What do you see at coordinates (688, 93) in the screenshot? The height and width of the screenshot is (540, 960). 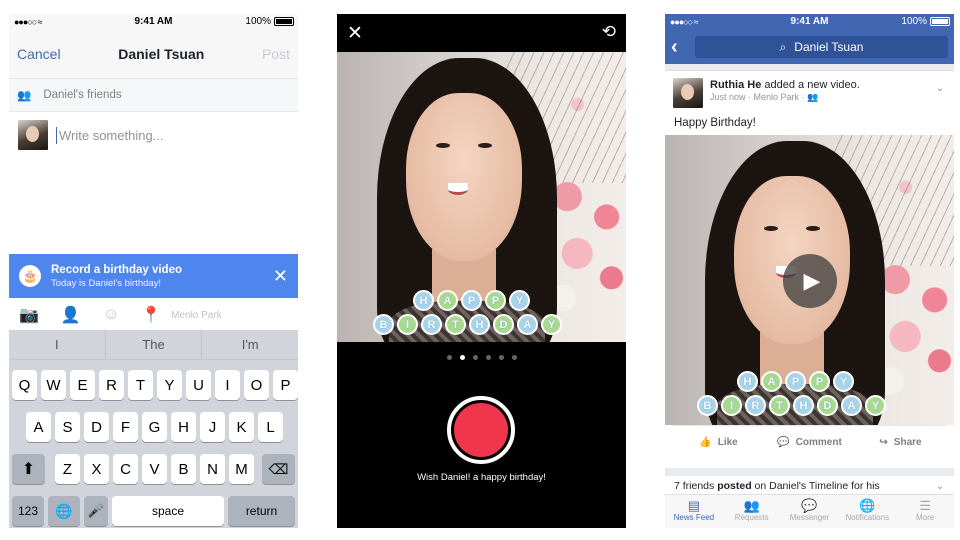 I see `author-avatar` at bounding box center [688, 93].